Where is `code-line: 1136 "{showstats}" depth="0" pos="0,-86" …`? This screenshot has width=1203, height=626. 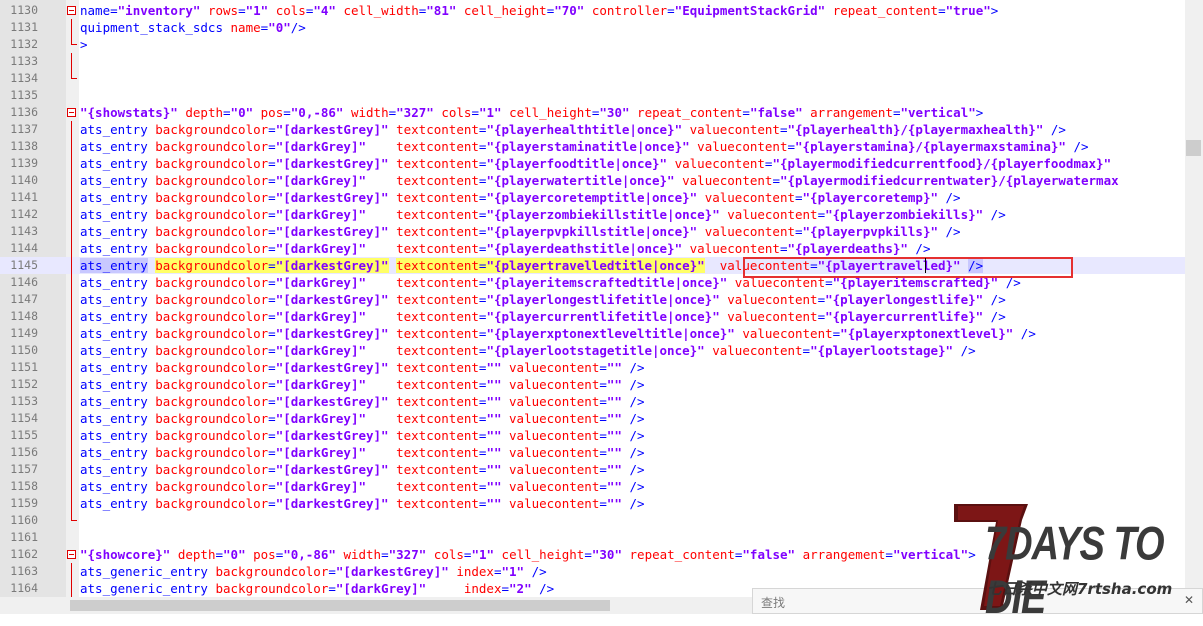
code-line: 1136 "{showstats}" depth="0" pos="0,-86" … is located at coordinates (592, 112).